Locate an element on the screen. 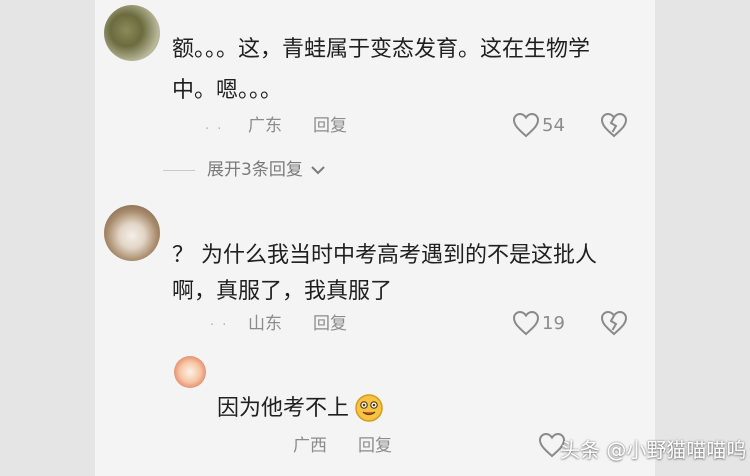 The image size is (750, 476). comment-text-line: 中。嗯。。。 is located at coordinates (227, 90).